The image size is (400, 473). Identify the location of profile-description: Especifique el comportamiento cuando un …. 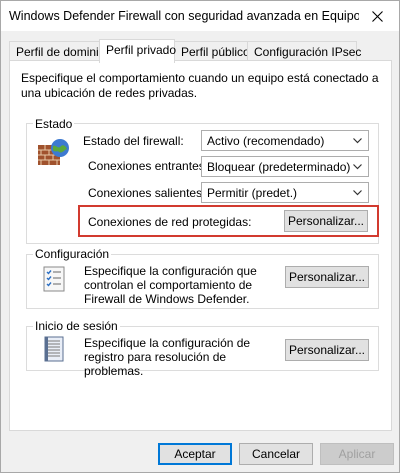
(200, 85).